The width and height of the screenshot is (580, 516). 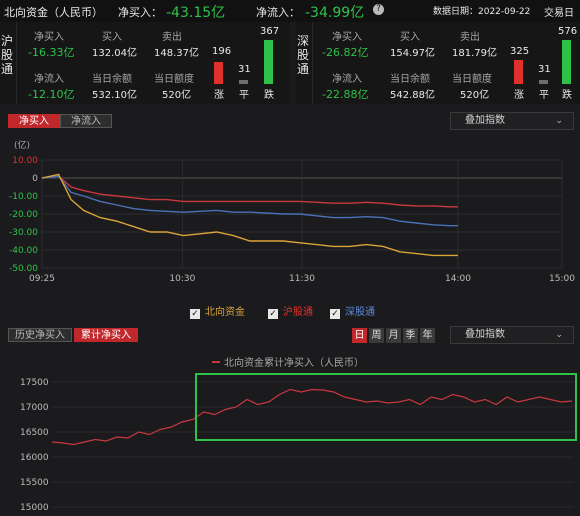 I want to click on north-series-line, so click(x=249, y=215).